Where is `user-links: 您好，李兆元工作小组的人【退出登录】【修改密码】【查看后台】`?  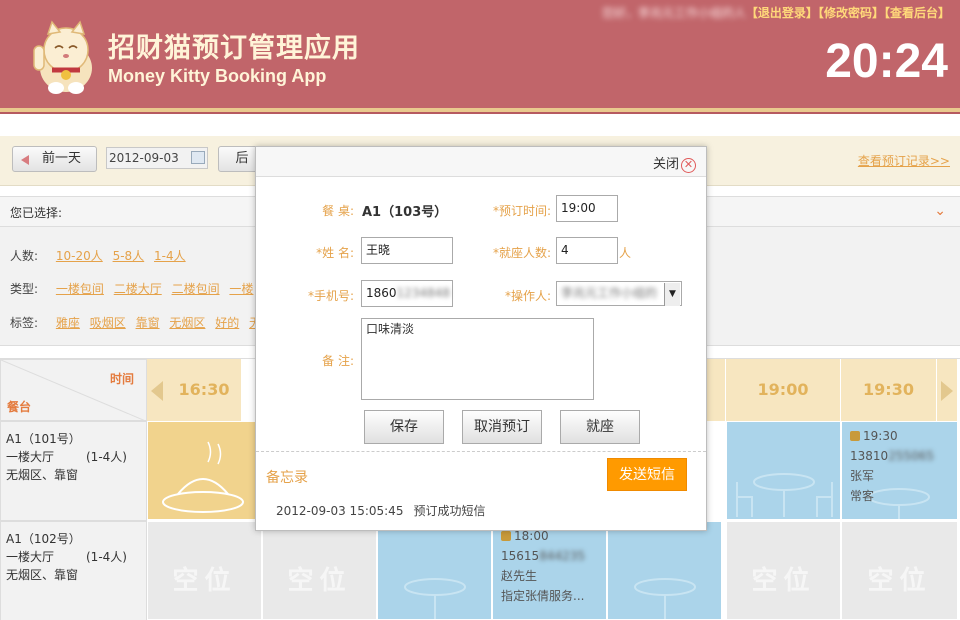
user-links: 您好，李兆元工作小组的人【退出登录】【修改密码】【查看后台】 is located at coordinates (775, 13).